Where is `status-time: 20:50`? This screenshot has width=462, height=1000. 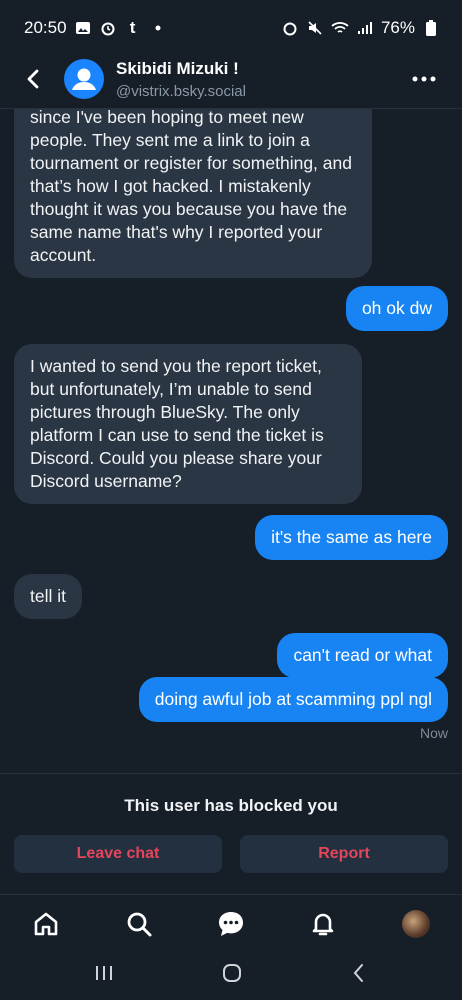
status-time: 20:50 is located at coordinates (45, 27).